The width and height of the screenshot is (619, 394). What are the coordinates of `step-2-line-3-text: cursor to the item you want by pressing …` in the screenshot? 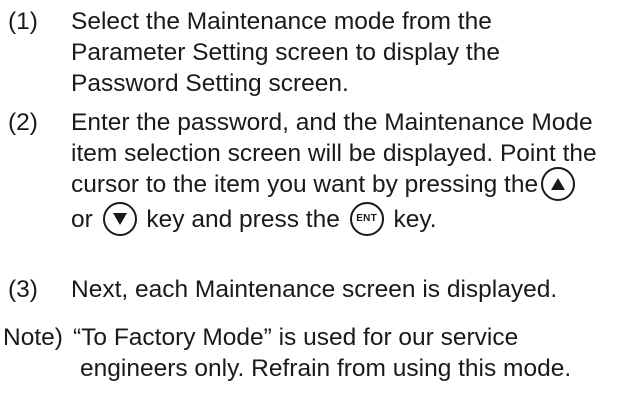 It's located at (305, 184).